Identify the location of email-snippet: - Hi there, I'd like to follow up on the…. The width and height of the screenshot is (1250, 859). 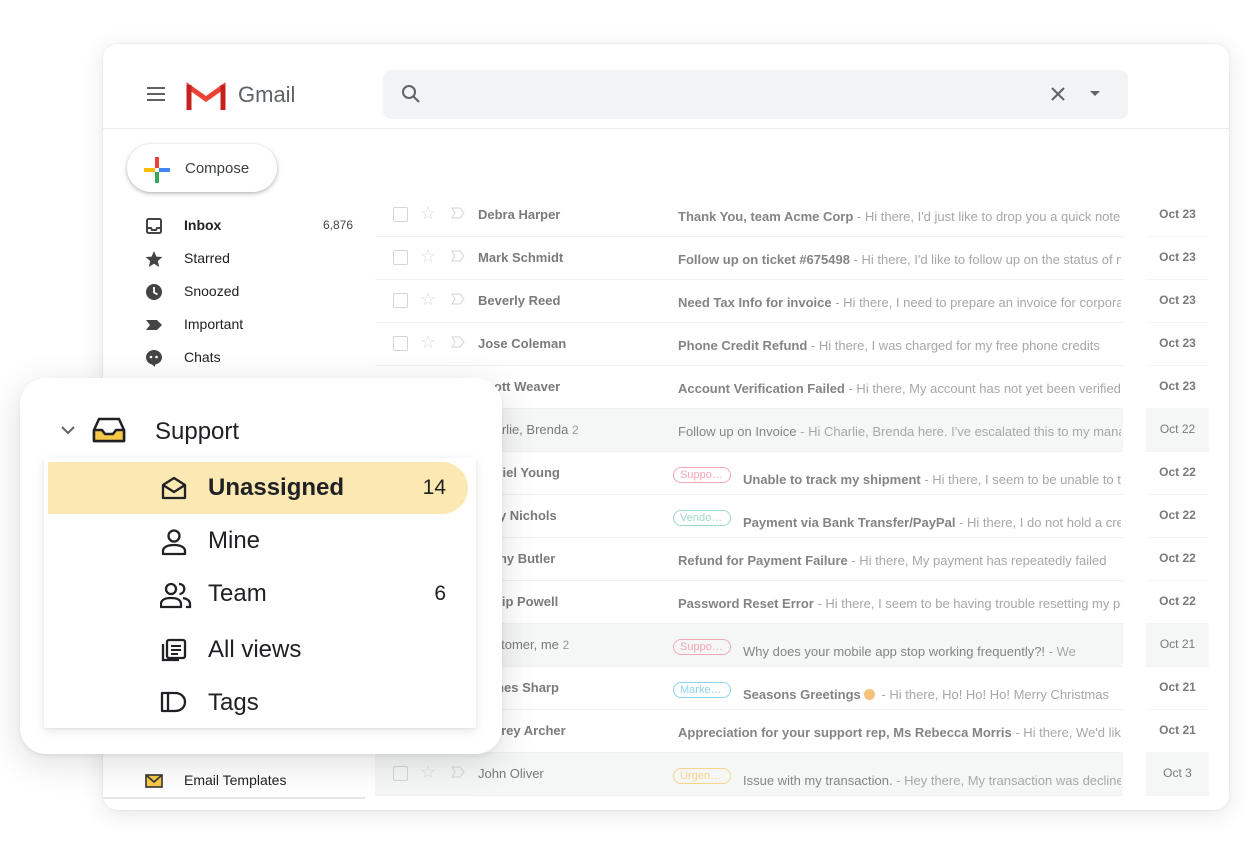
(987, 259).